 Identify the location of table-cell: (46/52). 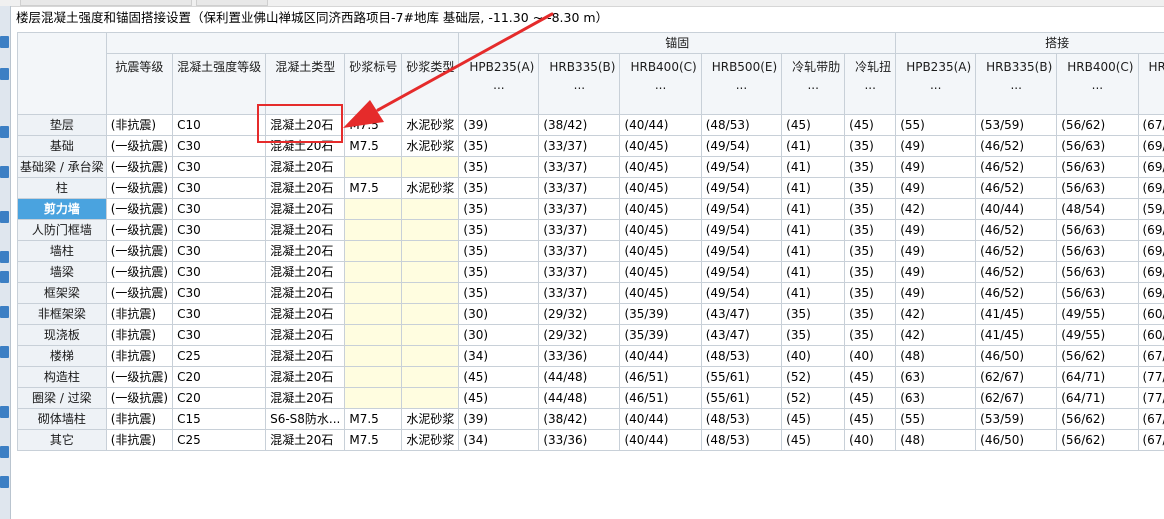
(1016, 146).